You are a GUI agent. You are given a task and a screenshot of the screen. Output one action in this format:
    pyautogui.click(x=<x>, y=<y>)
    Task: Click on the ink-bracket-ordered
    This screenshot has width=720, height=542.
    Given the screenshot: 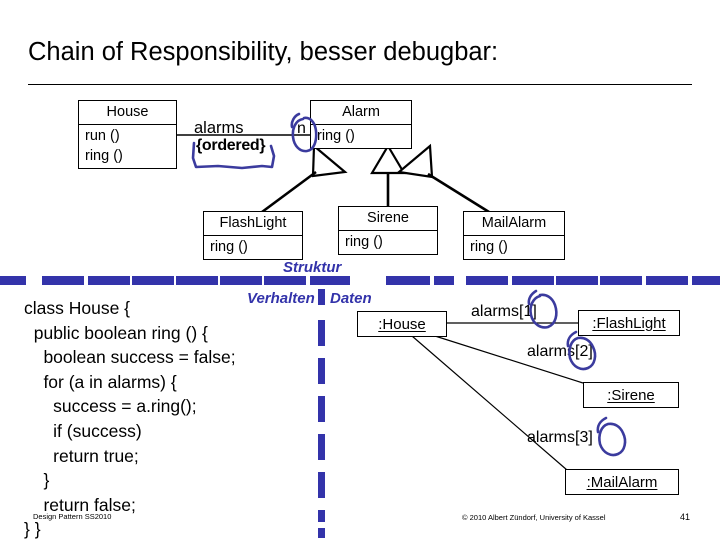 What is the action you would take?
    pyautogui.click(x=233, y=155)
    